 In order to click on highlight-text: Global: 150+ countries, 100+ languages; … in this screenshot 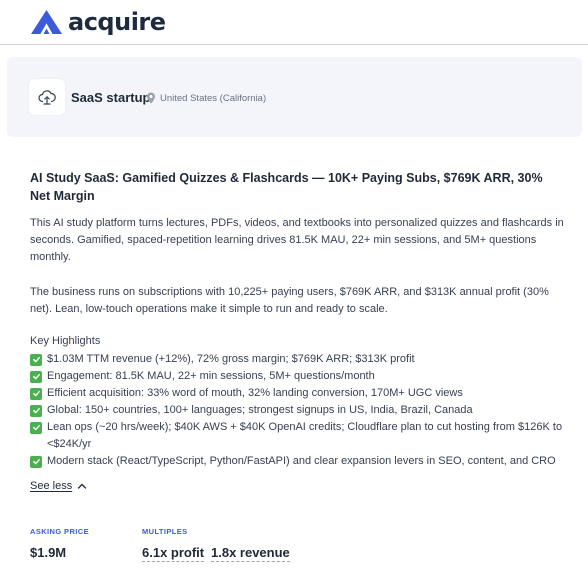, I will do `click(260, 410)`.